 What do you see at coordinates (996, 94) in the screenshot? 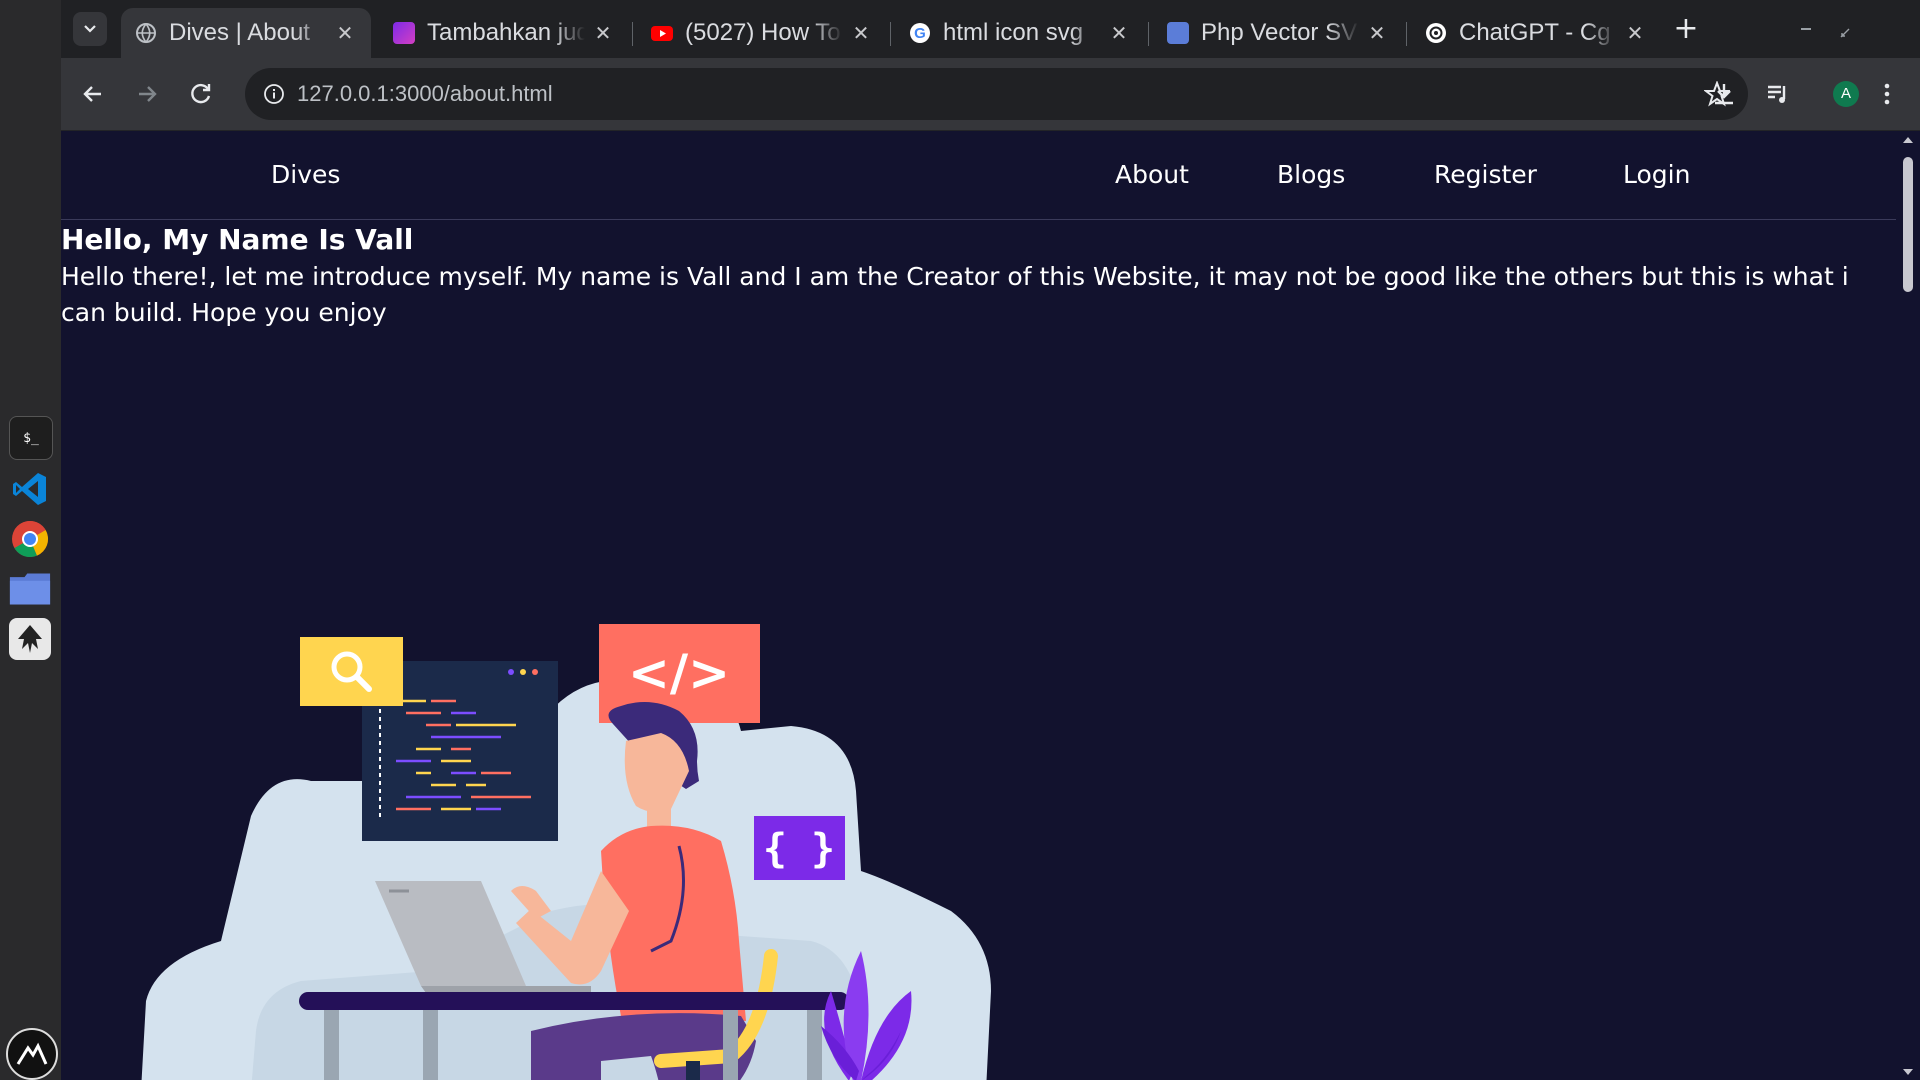
I see `address-bar: 127.0.0.1:3000/about.html` at bounding box center [996, 94].